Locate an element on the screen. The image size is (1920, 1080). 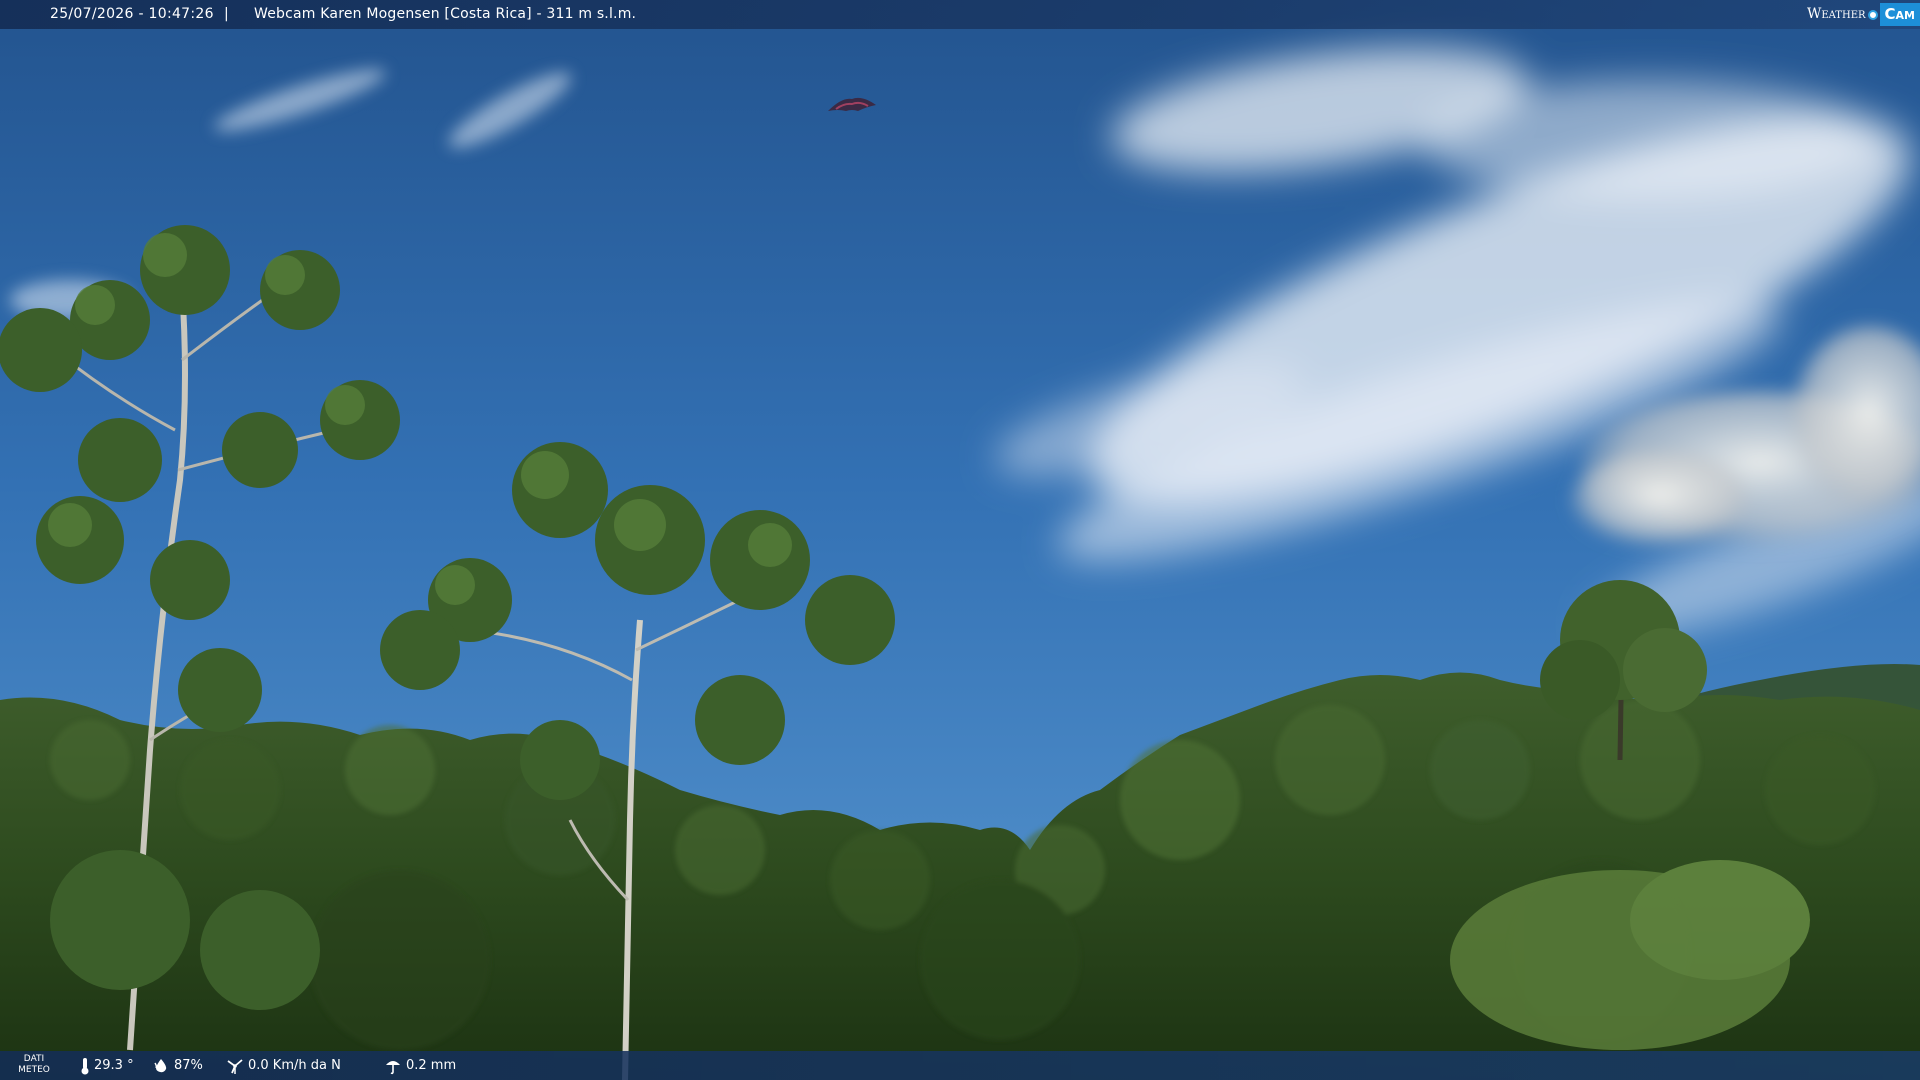
logo-cam: Cam is located at coordinates (1899, 14).